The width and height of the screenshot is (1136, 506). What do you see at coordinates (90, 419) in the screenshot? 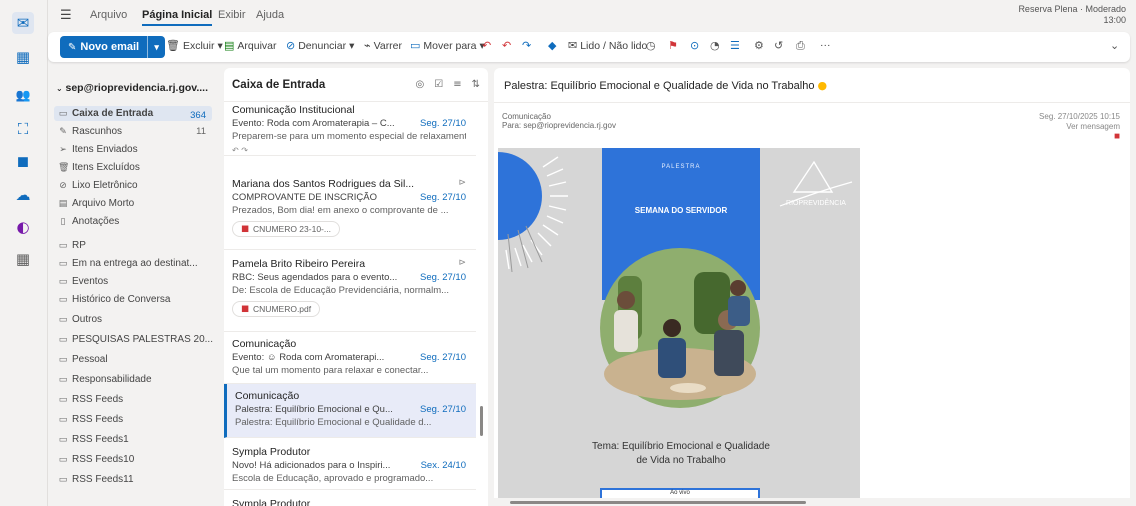
I see `folder-rss-feeds-2: ▭ RSS Feeds` at bounding box center [90, 419].